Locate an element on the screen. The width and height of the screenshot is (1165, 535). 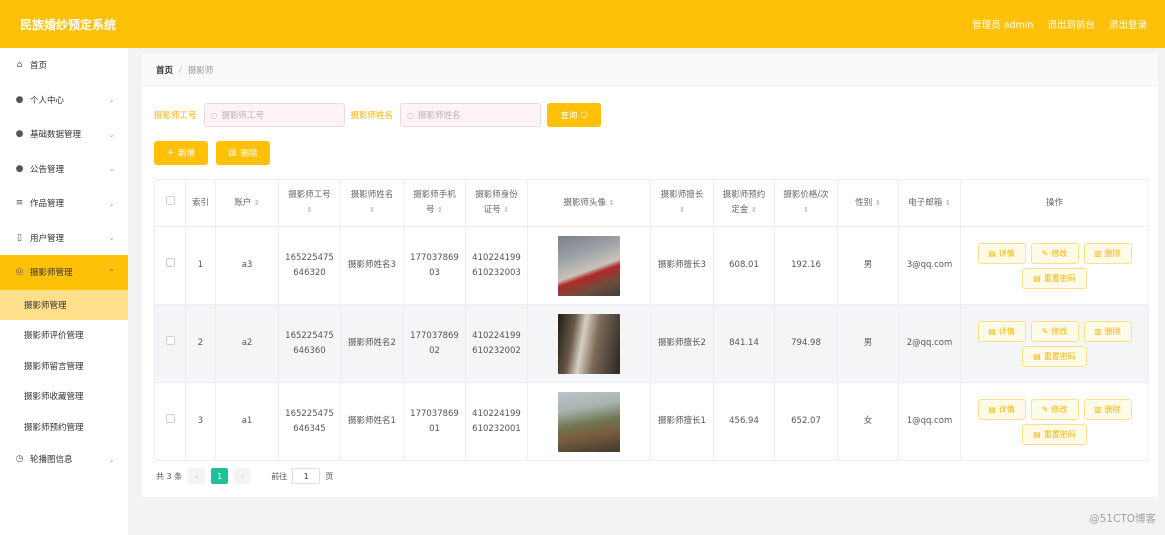
prev-page-button: ‹ is located at coordinates (197, 476).